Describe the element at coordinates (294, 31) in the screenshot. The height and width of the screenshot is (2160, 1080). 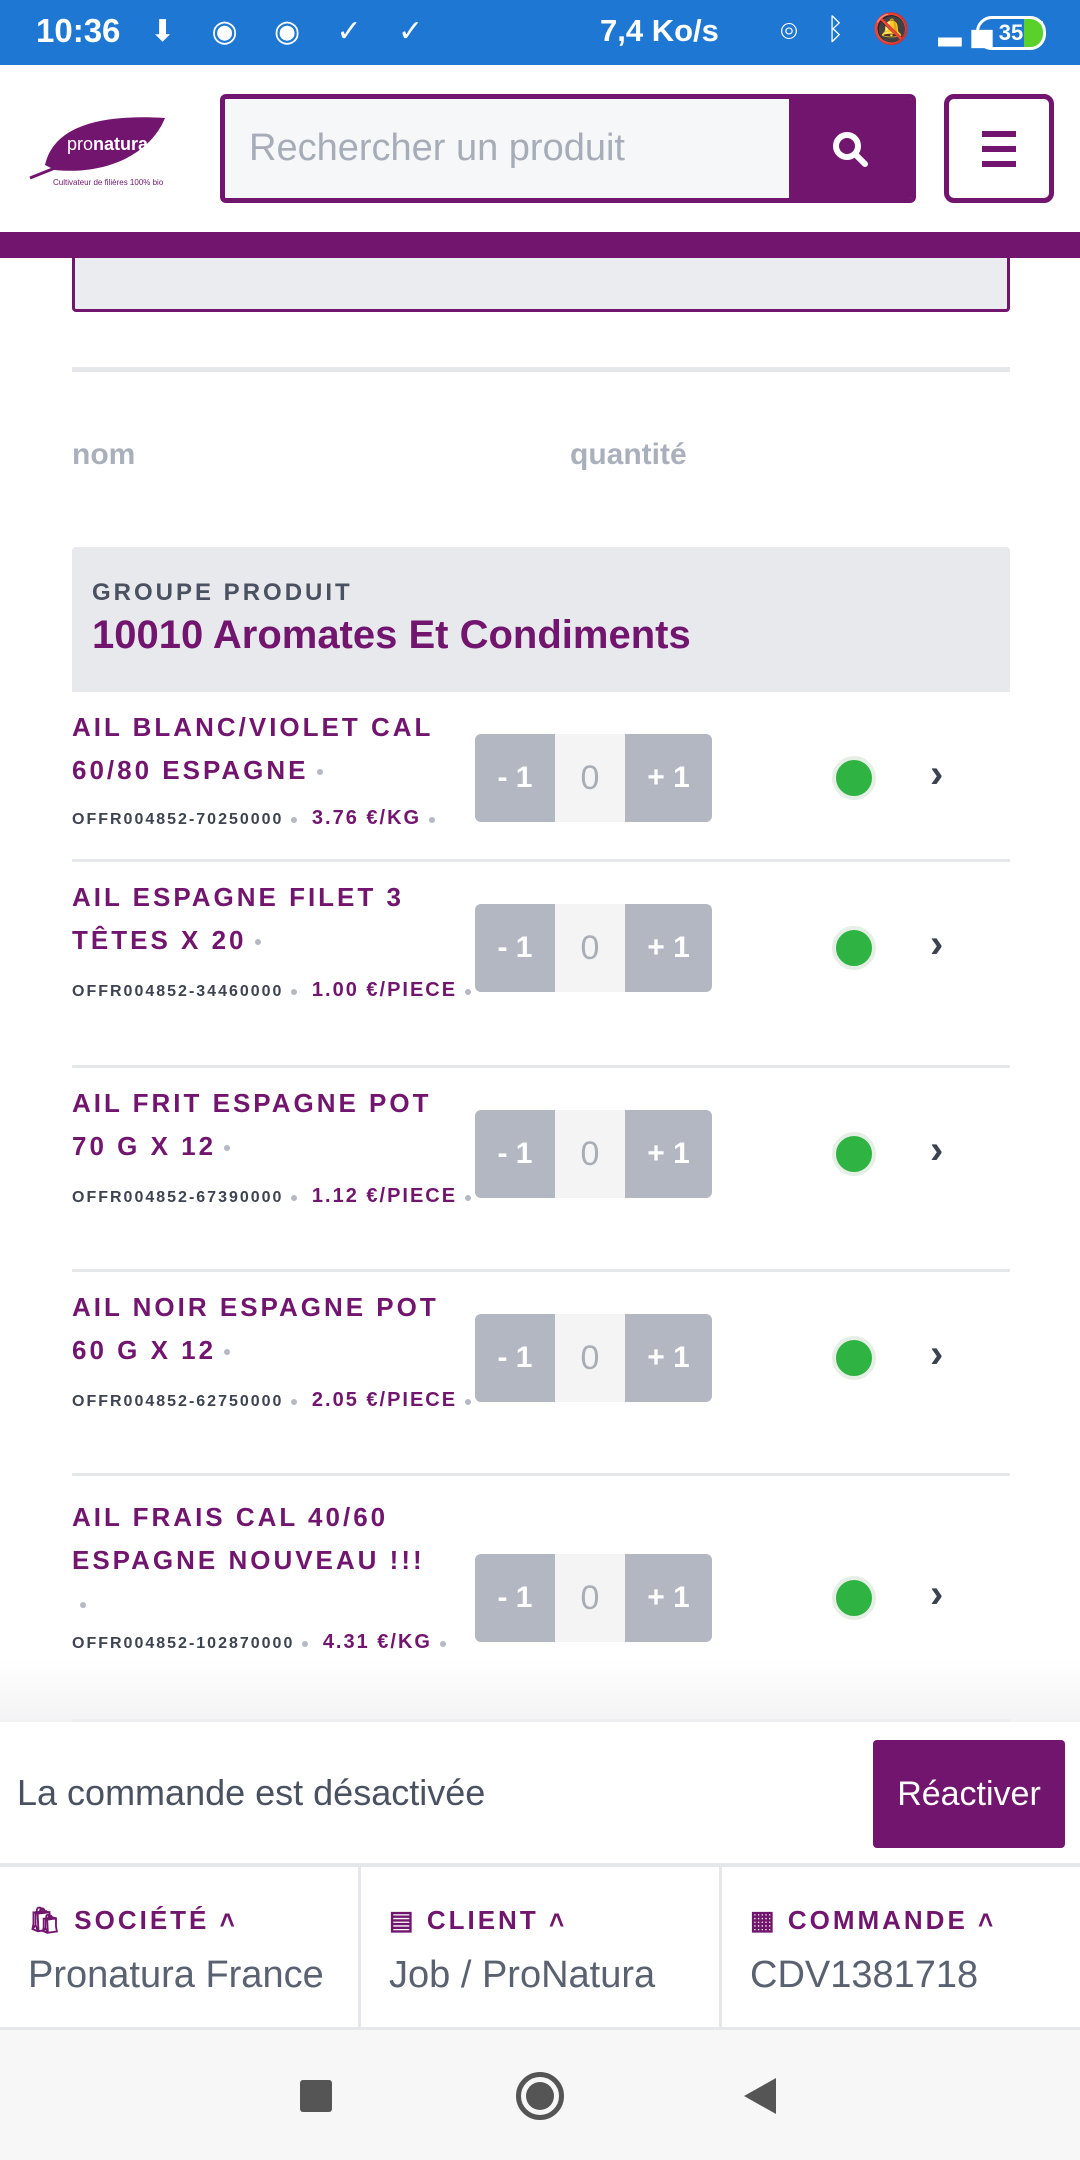
I see `notification-icons: ⬇ ◉ ◉ ✓ ✓` at that location.